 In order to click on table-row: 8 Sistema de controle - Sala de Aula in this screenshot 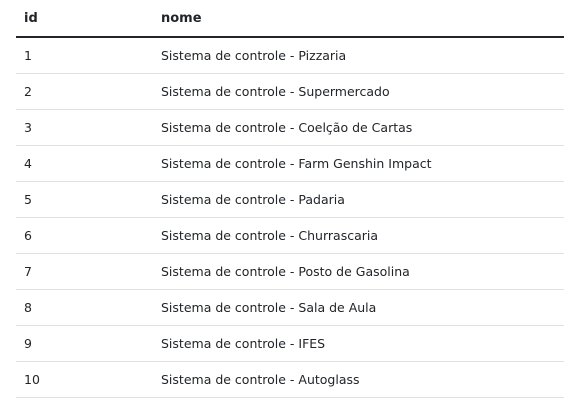, I will do `click(290, 307)`.